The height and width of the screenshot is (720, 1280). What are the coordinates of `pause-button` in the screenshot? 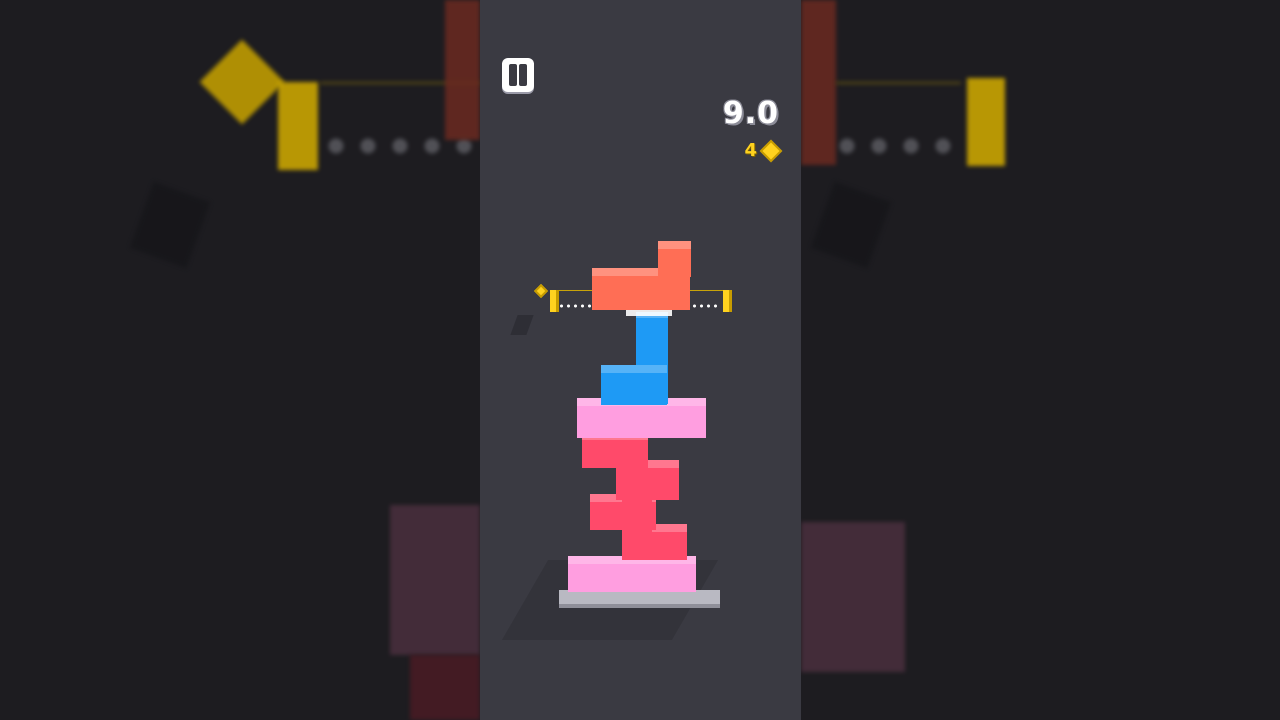 It's located at (518, 75).